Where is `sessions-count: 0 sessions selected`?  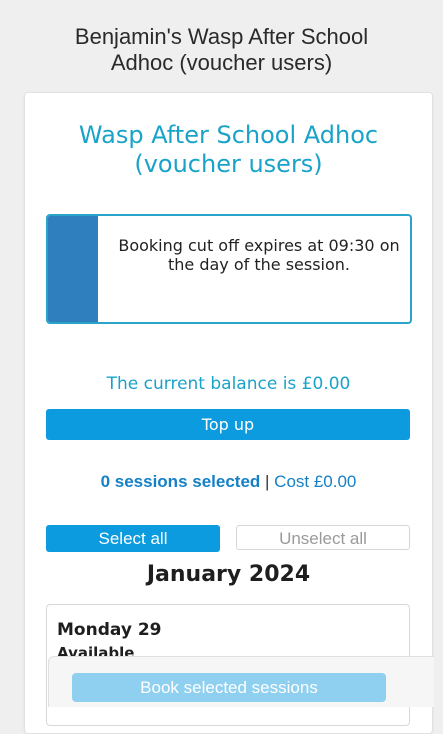
sessions-count: 0 sessions selected is located at coordinates (180, 481).